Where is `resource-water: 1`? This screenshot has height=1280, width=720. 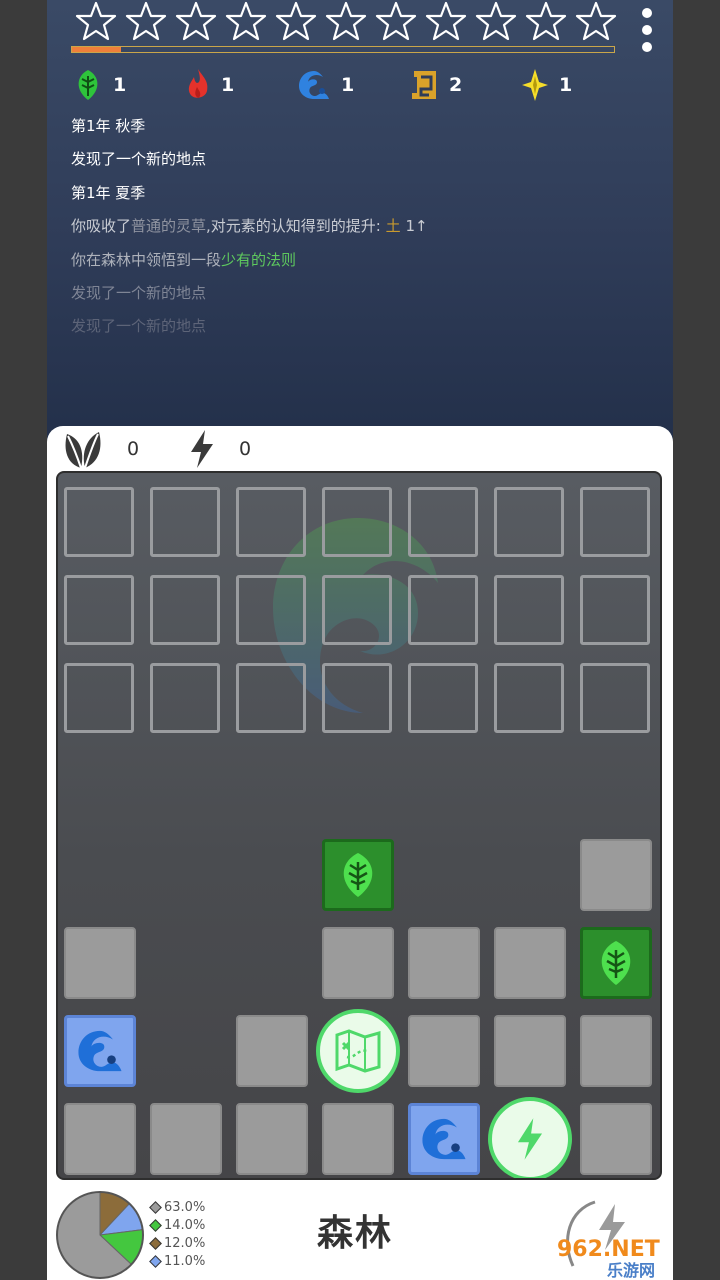
resource-water: 1 is located at coordinates (353, 85).